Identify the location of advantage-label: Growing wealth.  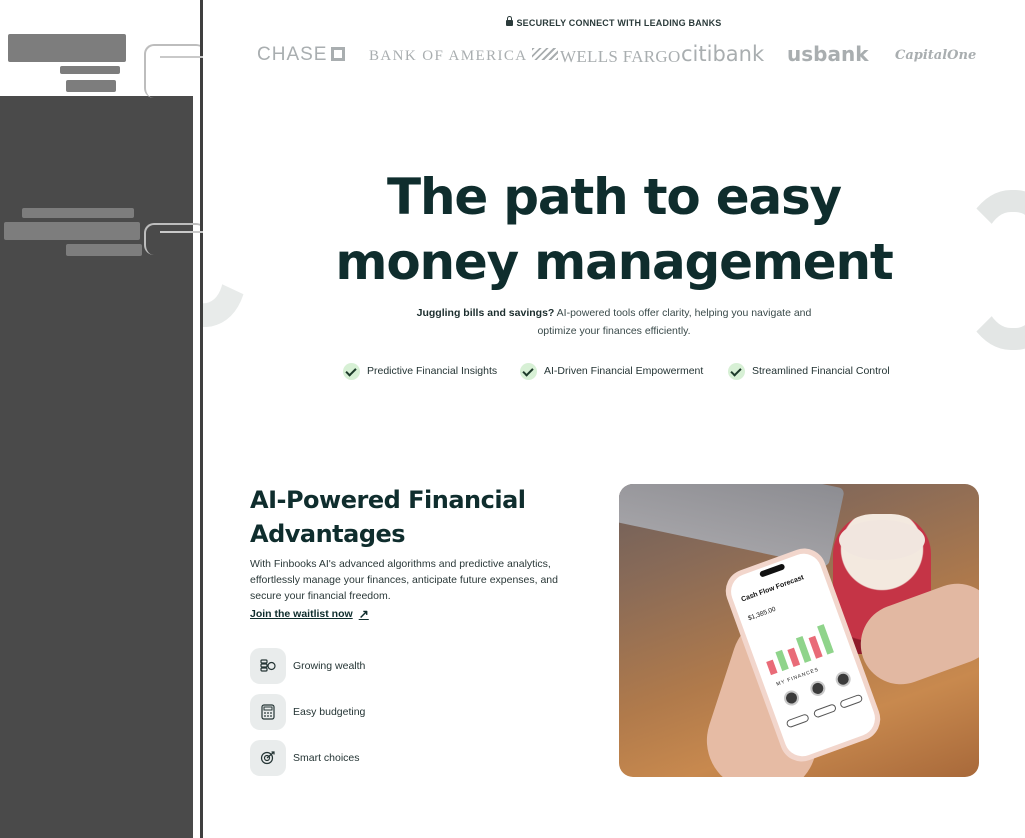
(329, 666).